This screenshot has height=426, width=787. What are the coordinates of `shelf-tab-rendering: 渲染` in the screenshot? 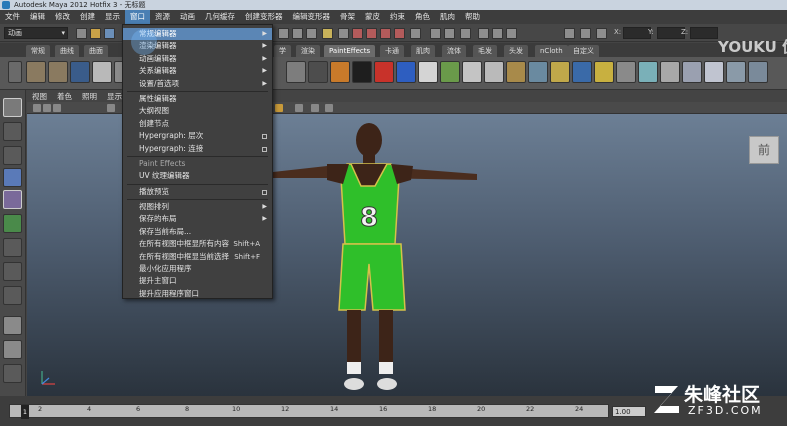 It's located at (308, 51).